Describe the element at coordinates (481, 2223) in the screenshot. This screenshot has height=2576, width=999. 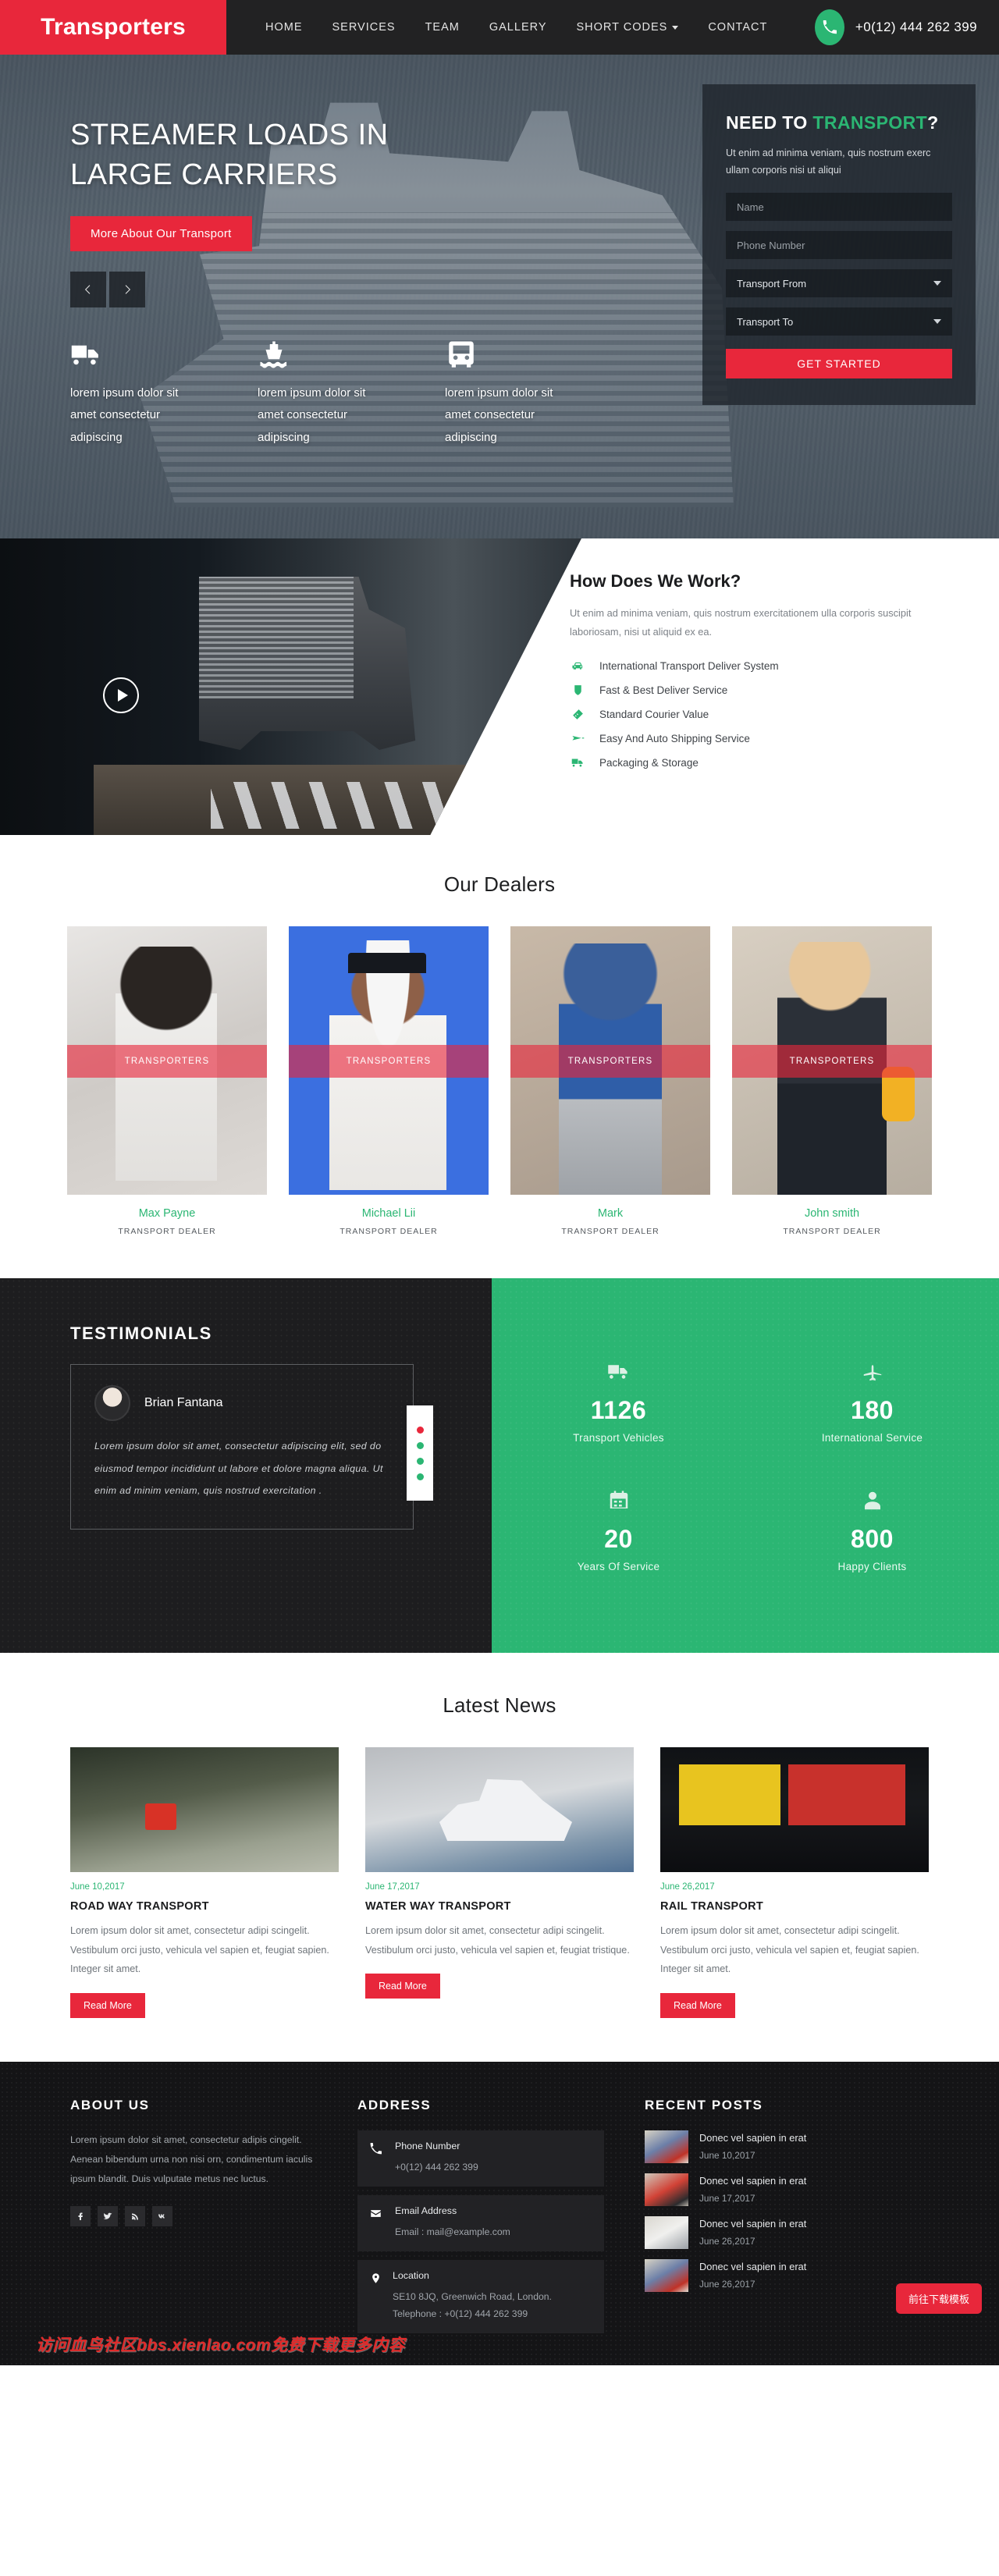
I see `footer-email-block: Email Address Email : mail@example.com` at that location.